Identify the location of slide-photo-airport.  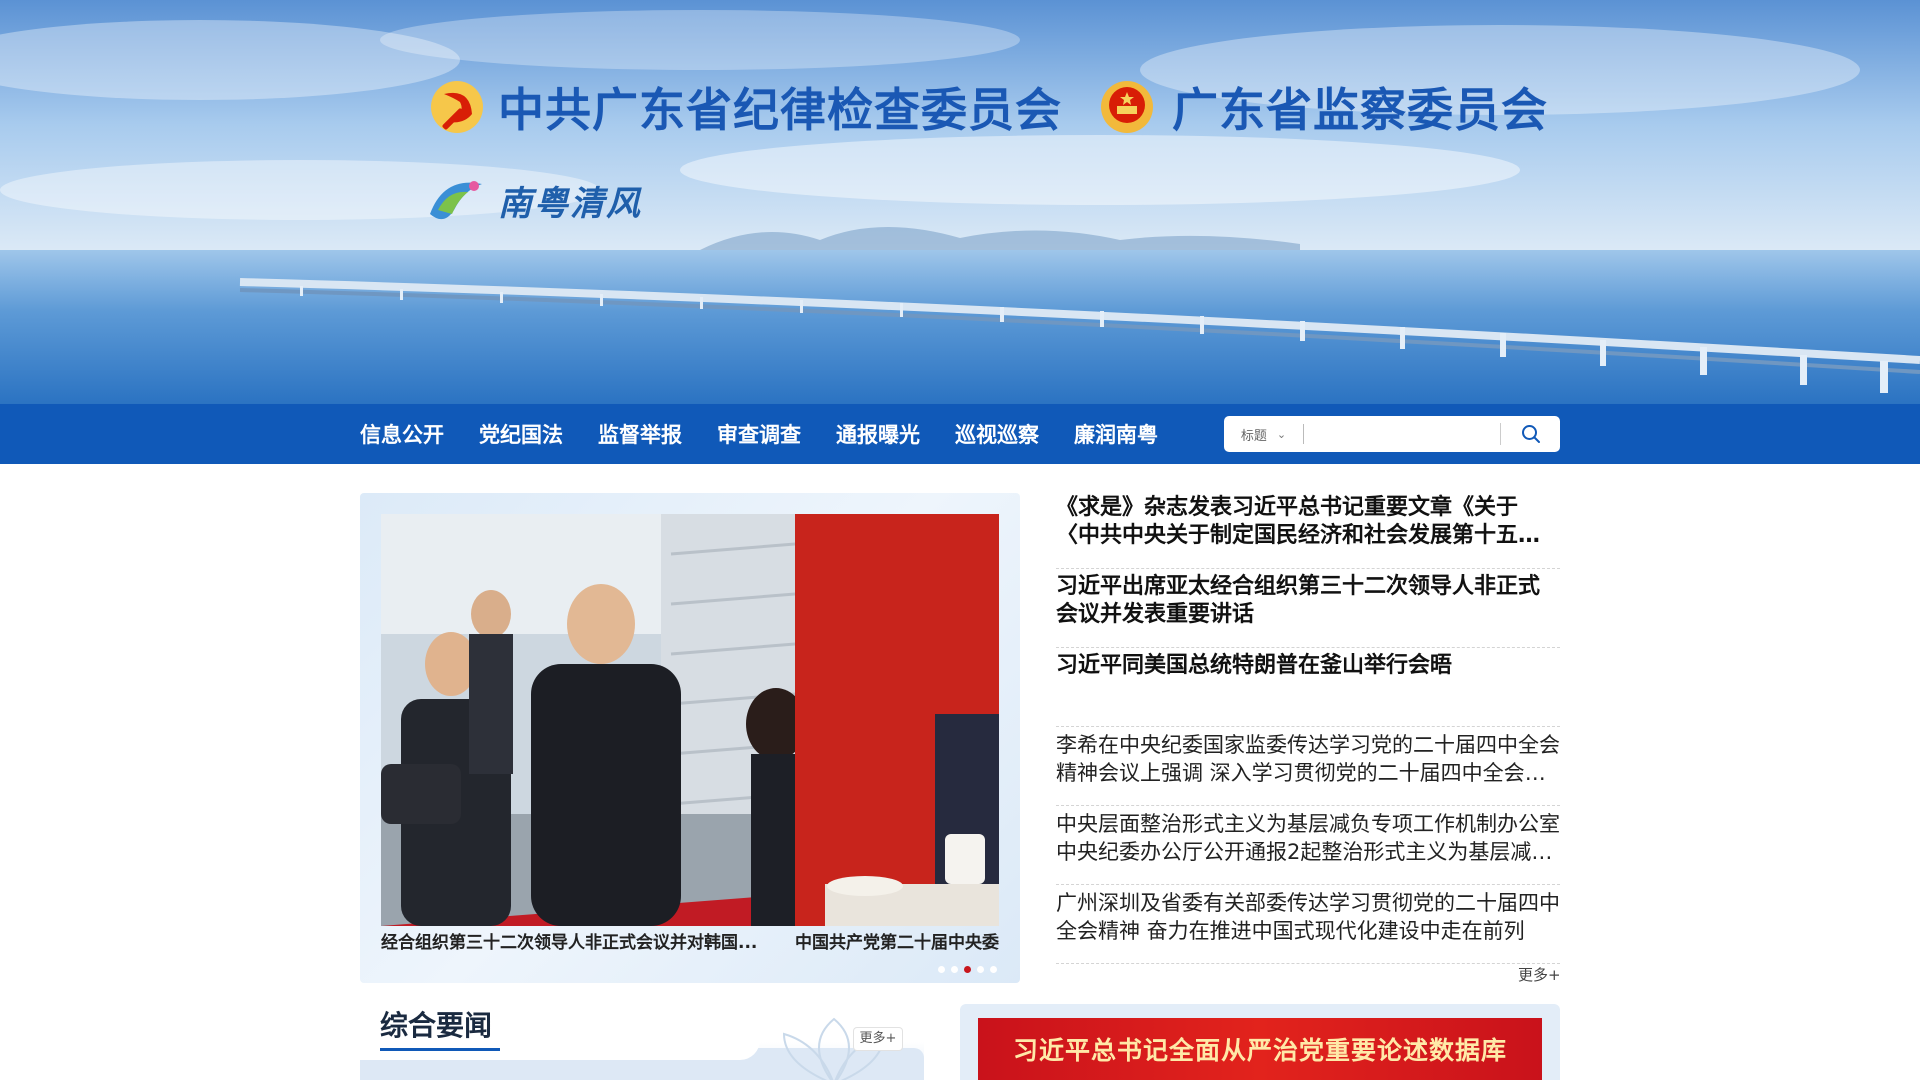
(588, 720).